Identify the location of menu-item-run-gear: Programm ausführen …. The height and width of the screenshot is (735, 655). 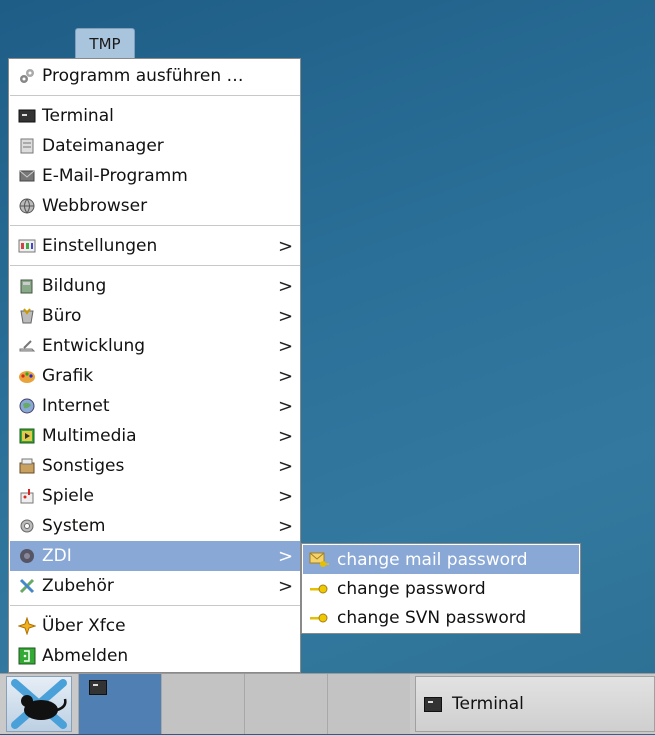
(155, 76).